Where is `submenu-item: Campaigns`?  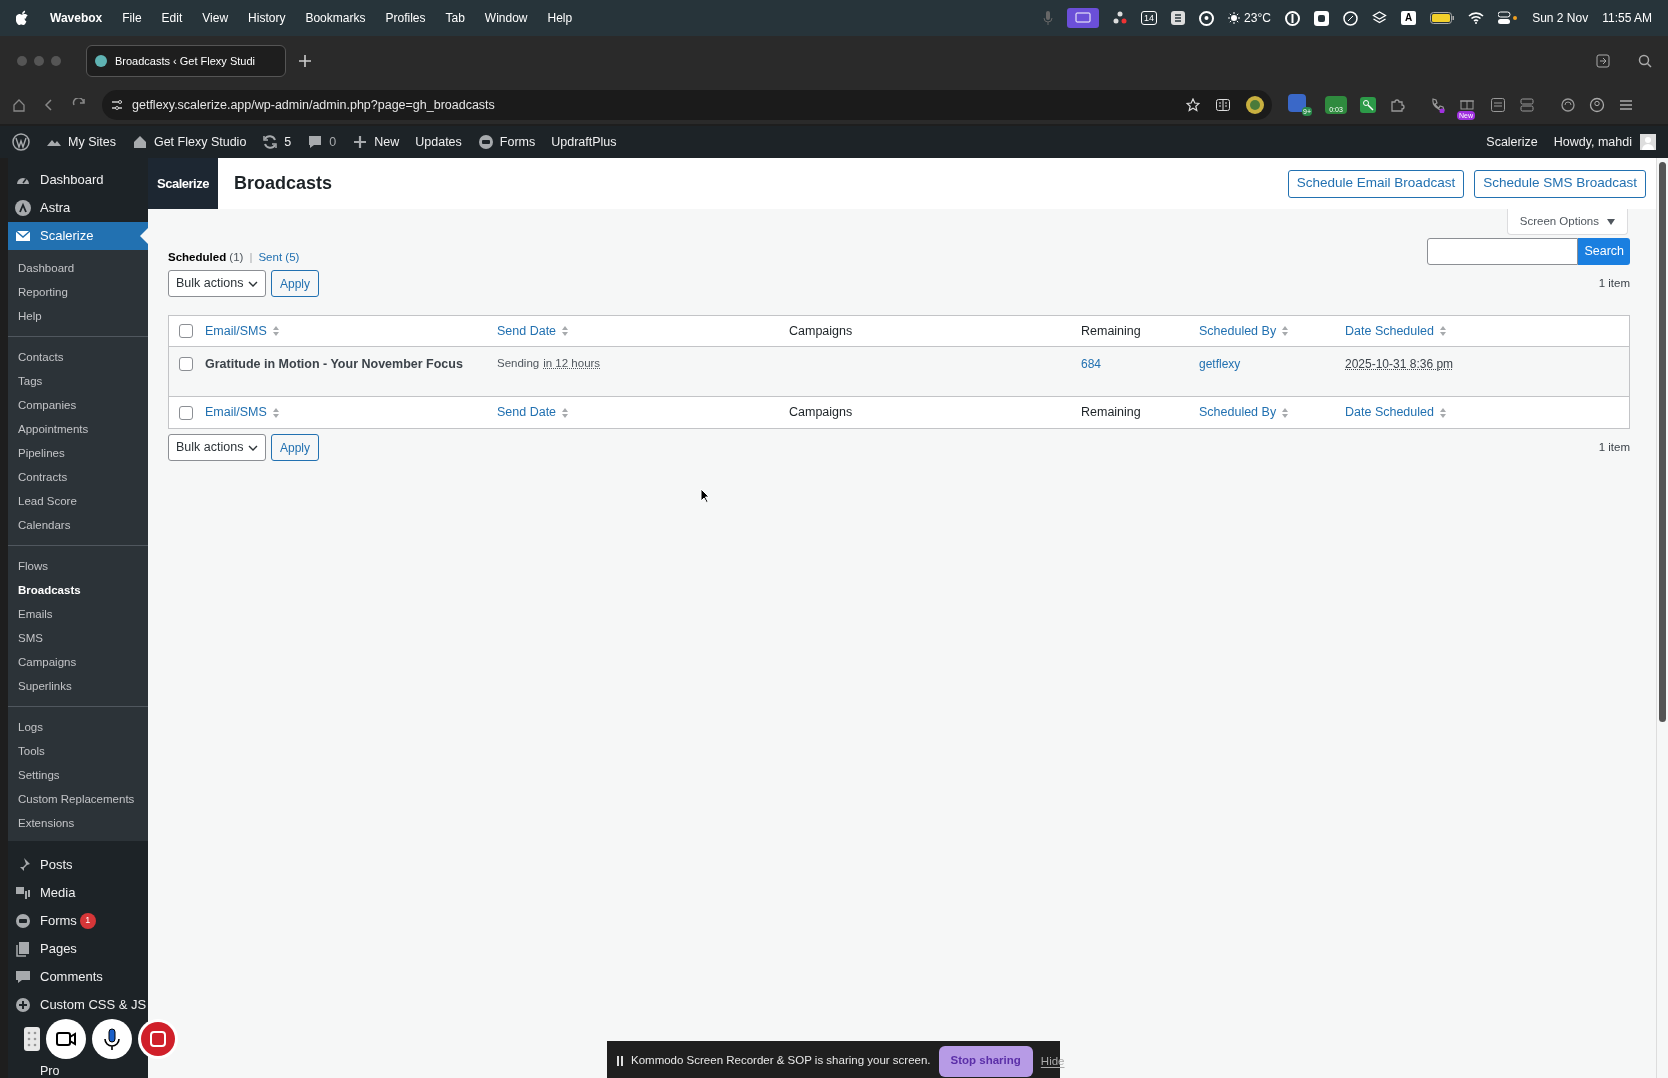
submenu-item: Campaigns is located at coordinates (78, 662).